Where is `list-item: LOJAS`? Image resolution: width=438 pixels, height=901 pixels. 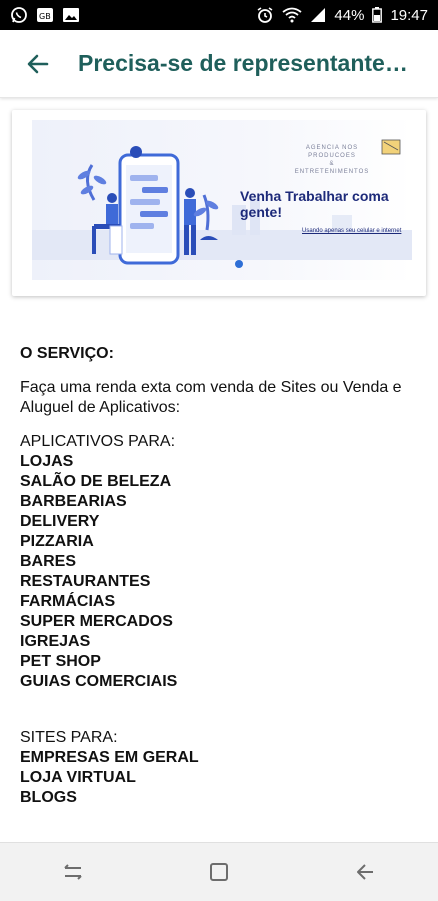
list-item: LOJAS is located at coordinates (47, 461).